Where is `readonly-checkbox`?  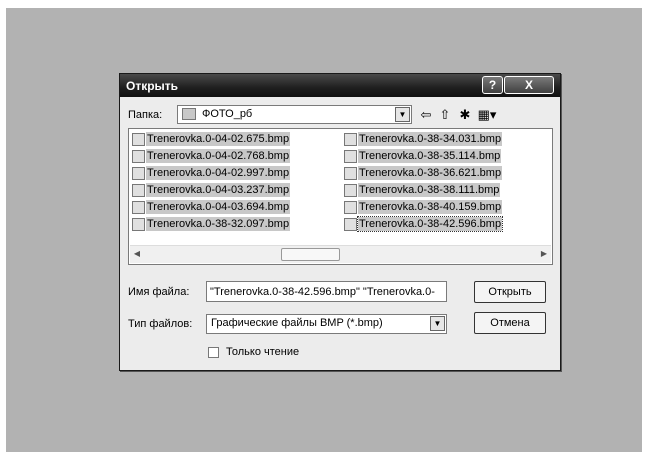
readonly-checkbox is located at coordinates (213, 352).